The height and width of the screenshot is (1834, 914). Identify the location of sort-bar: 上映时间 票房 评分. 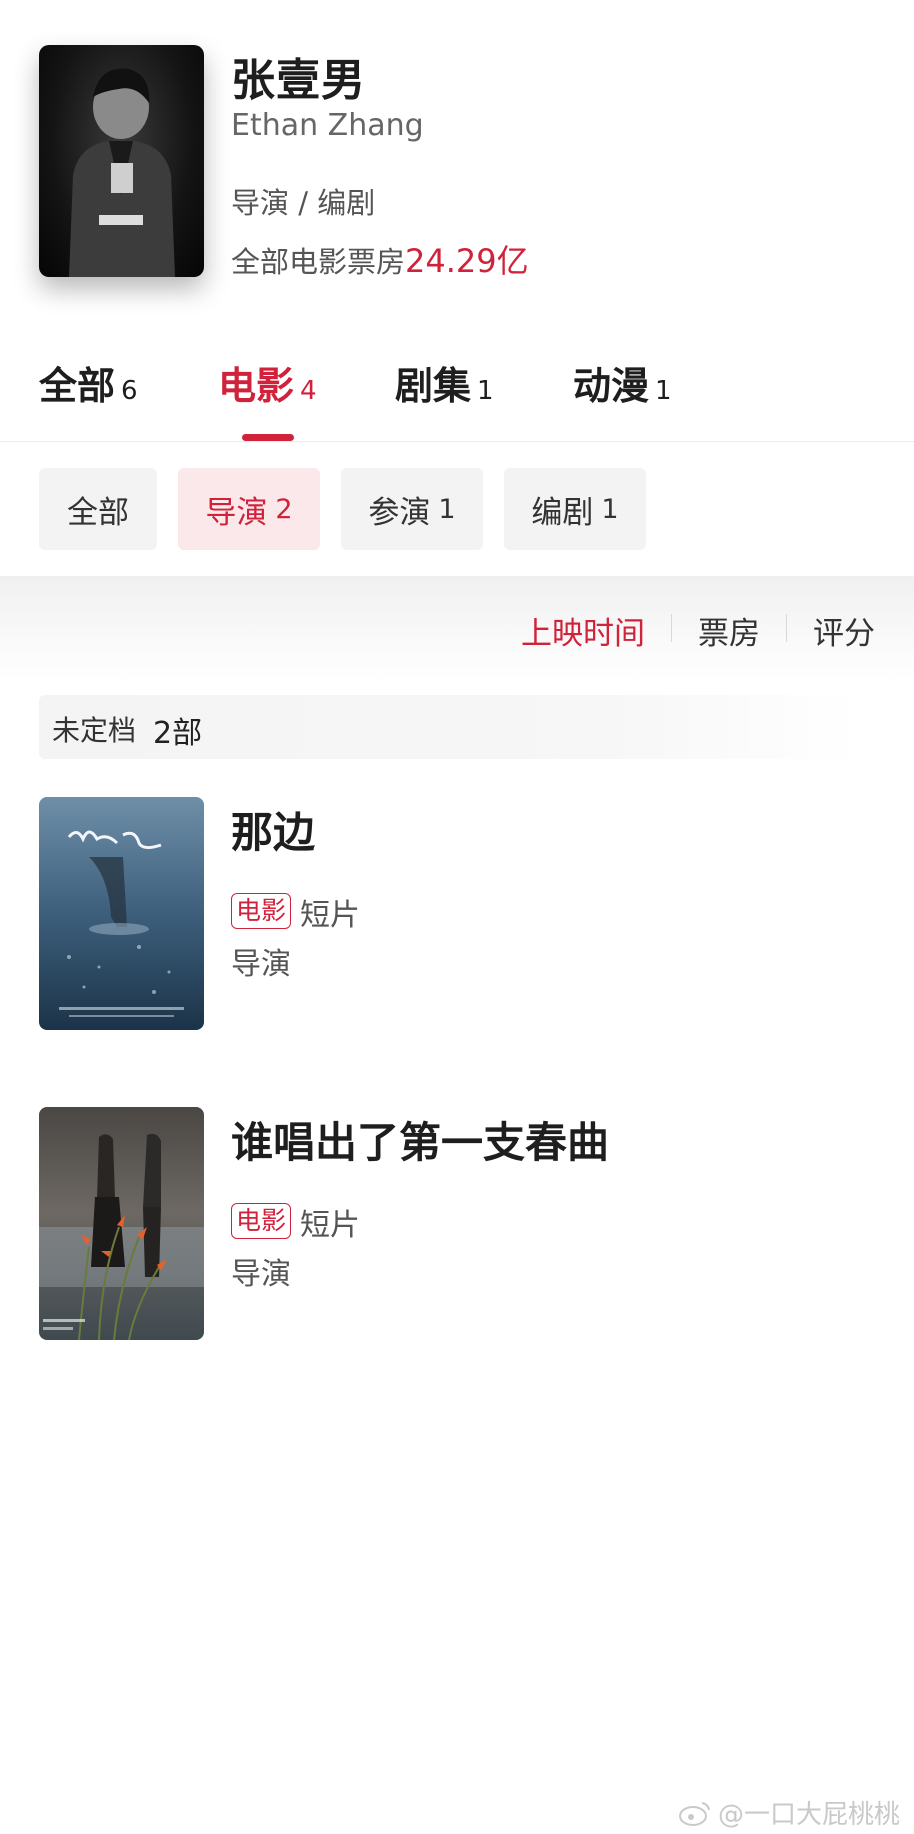
(457, 628).